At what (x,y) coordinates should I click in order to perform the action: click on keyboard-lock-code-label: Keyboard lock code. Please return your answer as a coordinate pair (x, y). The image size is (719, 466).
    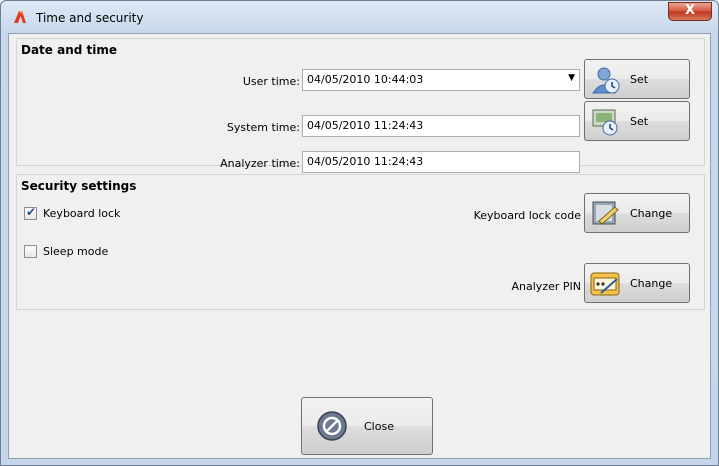
    Looking at the image, I should click on (527, 215).